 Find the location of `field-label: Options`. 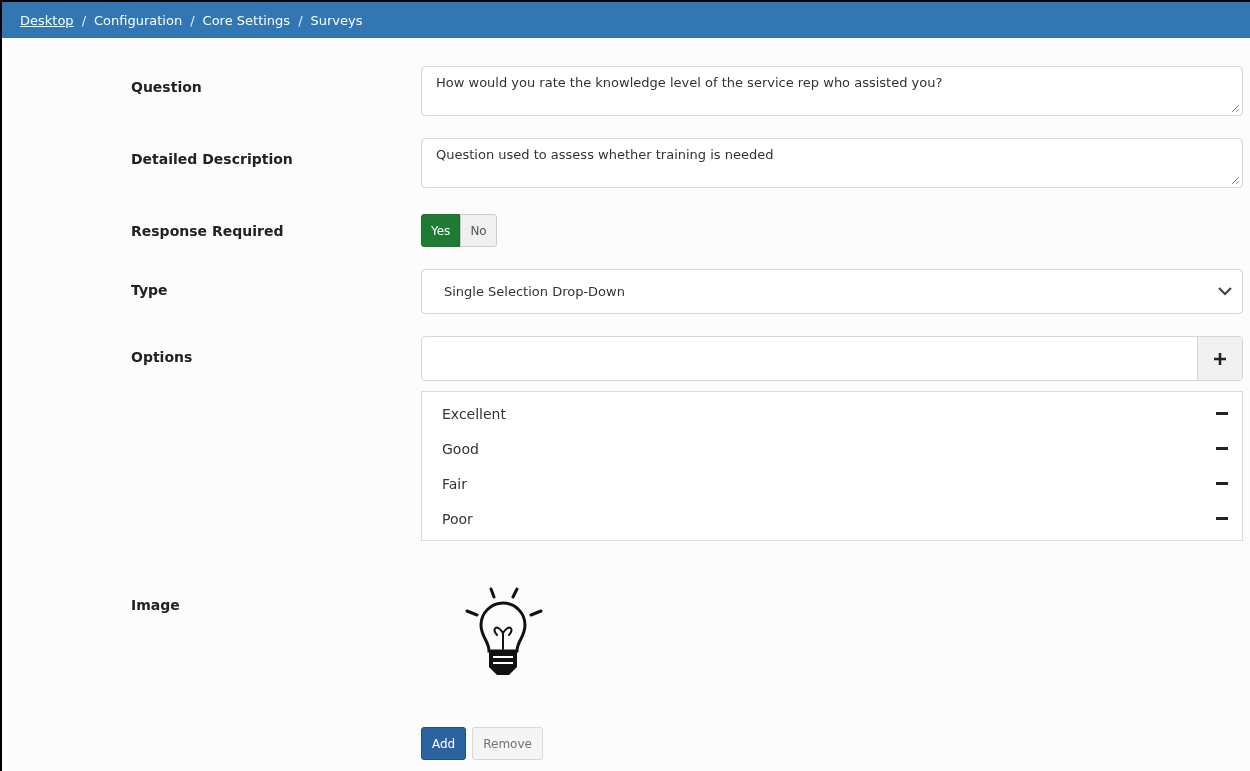

field-label: Options is located at coordinates (162, 357).